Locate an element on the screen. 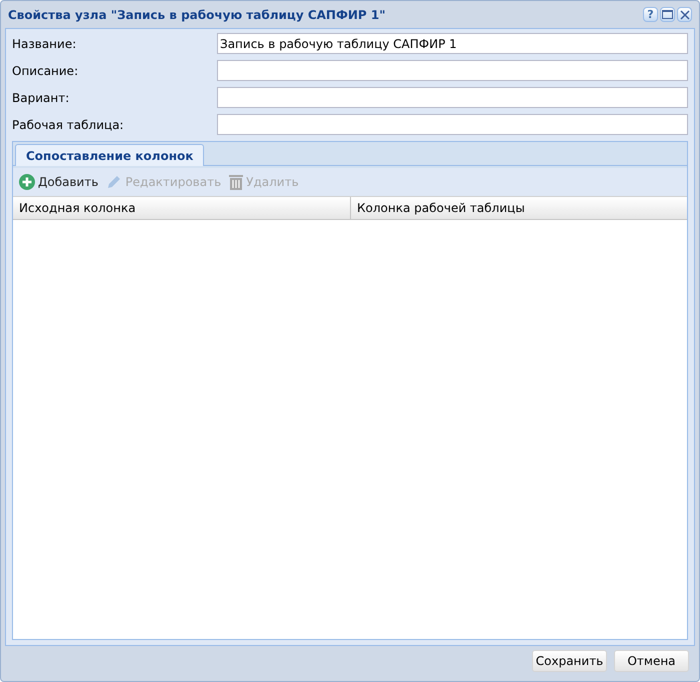 This screenshot has width=700, height=682. dialog-button: Отмена is located at coordinates (651, 661).